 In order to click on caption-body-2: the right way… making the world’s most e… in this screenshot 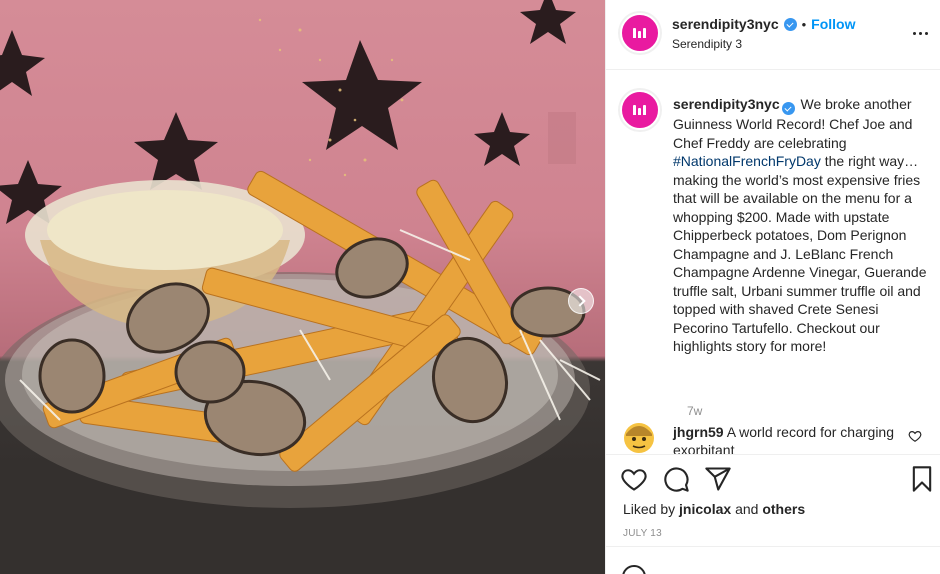, I will do `click(800, 253)`.